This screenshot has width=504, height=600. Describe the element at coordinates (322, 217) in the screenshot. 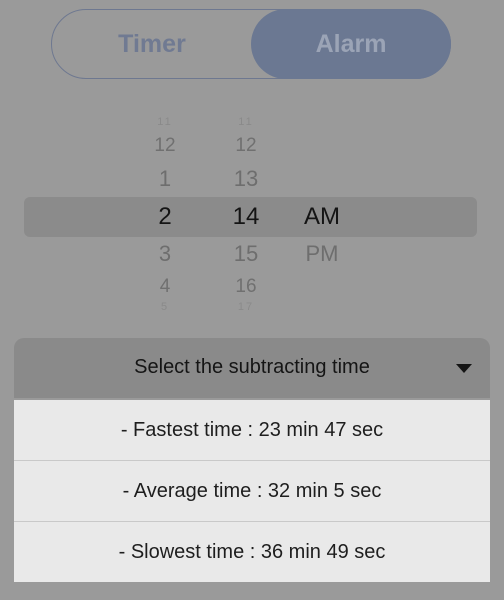

I see `period-selected: AM` at that location.